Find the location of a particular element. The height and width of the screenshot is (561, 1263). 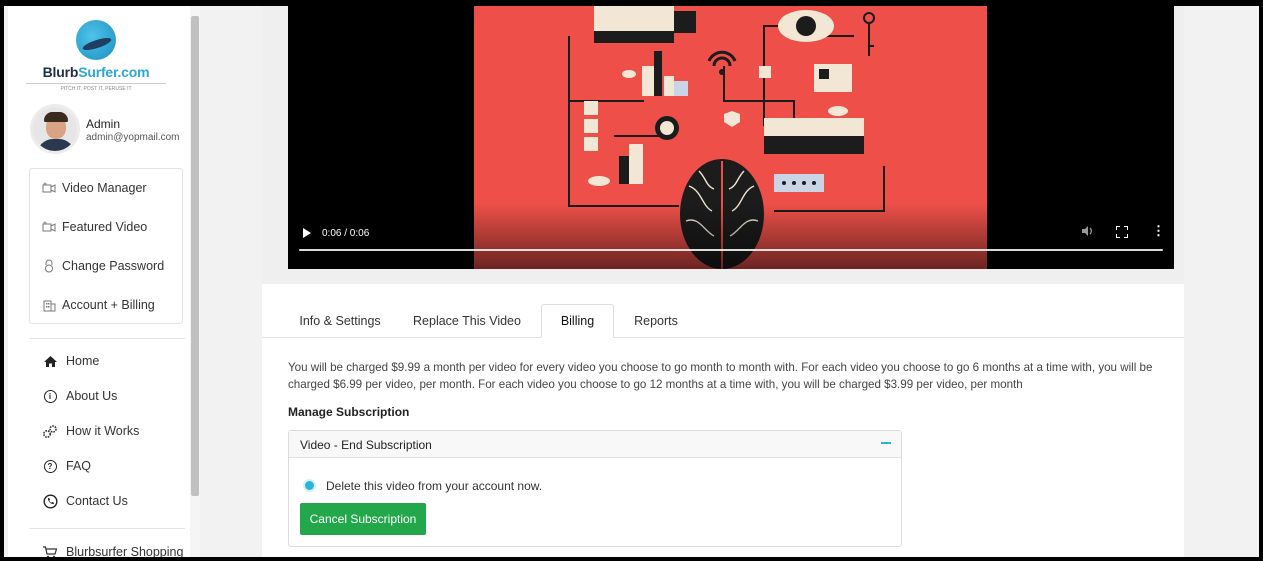

video-controls: 0:06 / 0:06 ⋮ is located at coordinates (731, 236).